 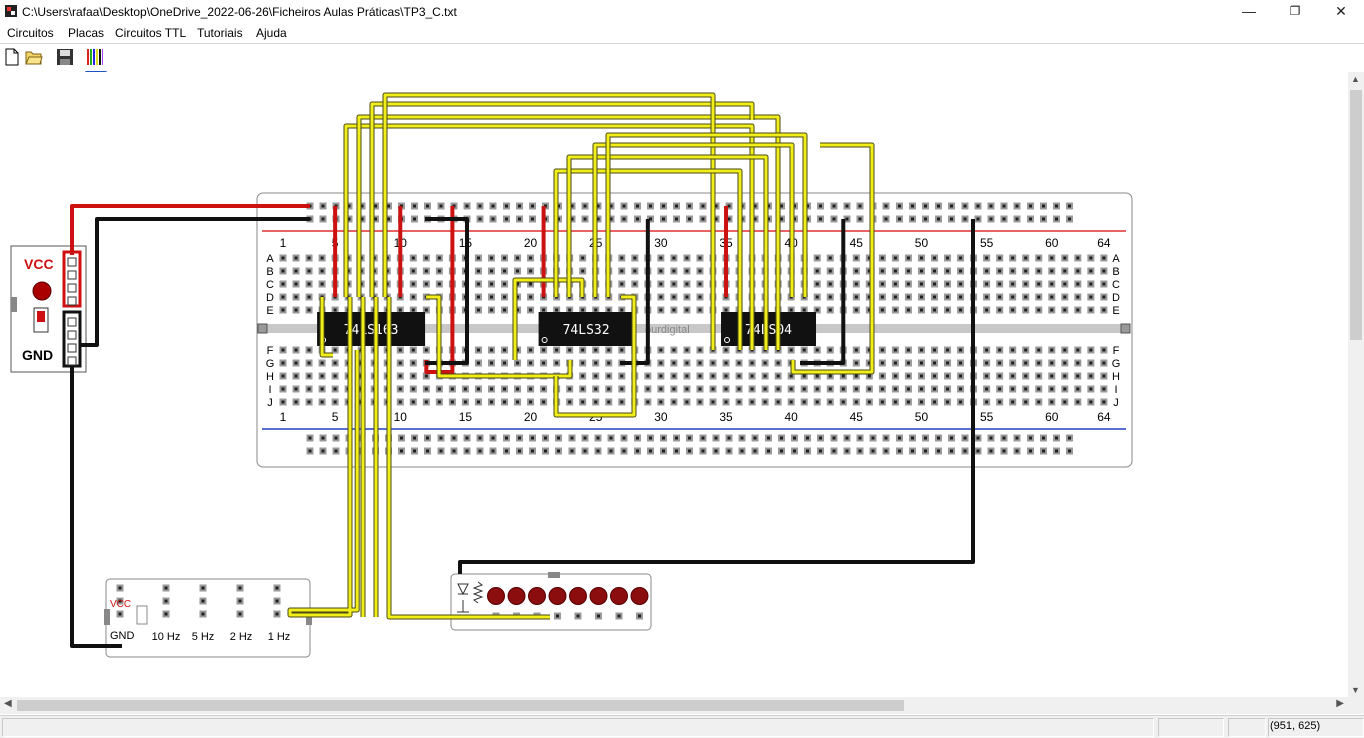 I want to click on row-letter-left: A, so click(x=270, y=259).